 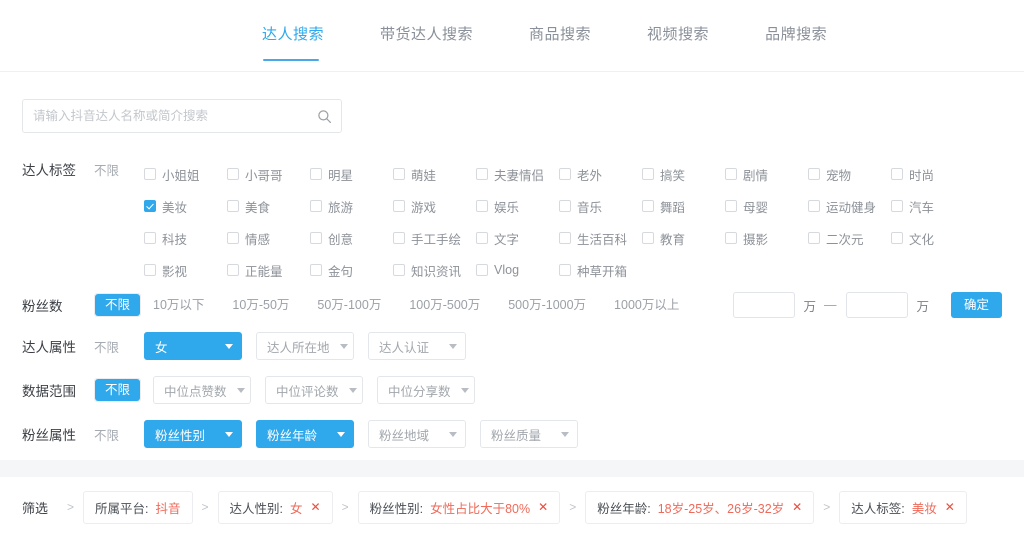 What do you see at coordinates (678, 21) in the screenshot?
I see `tab-4: 视频搜索` at bounding box center [678, 21].